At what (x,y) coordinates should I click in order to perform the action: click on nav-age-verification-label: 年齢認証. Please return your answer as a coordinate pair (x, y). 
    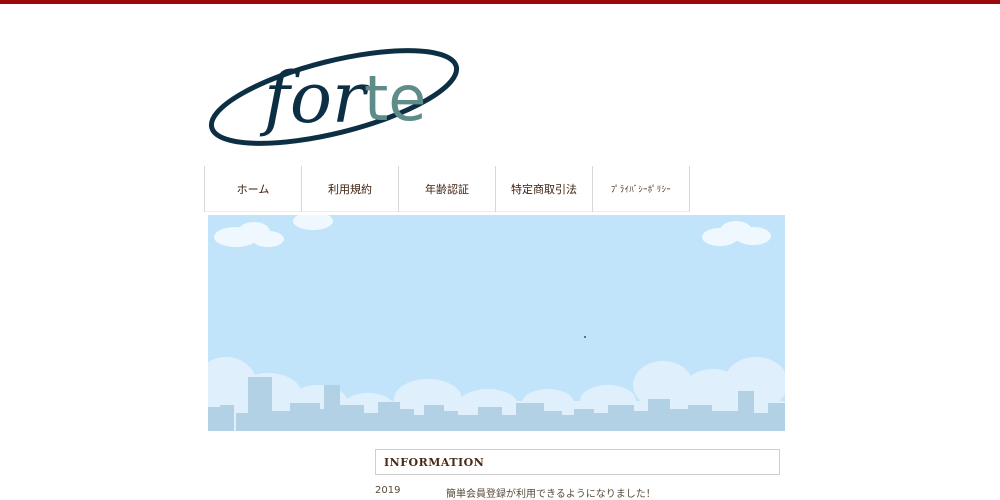
    Looking at the image, I should click on (447, 189).